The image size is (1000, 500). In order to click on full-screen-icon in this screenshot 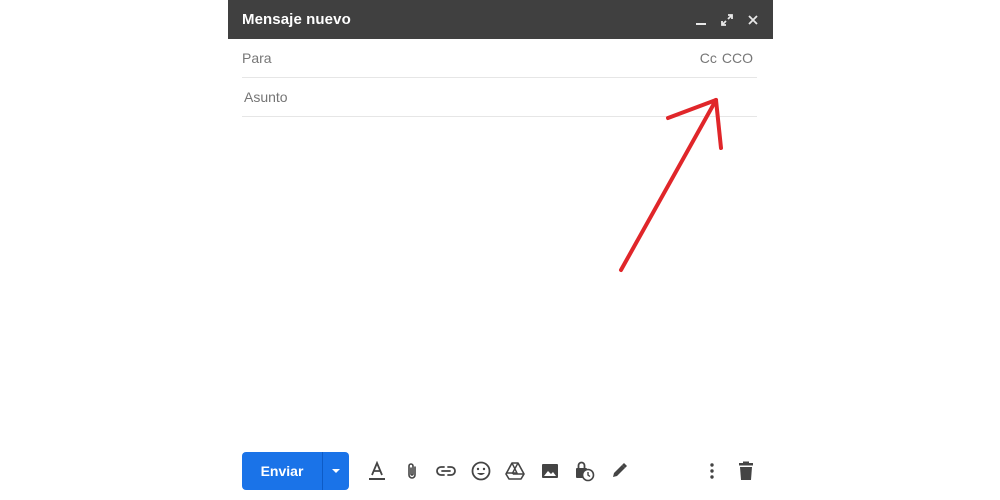, I will do `click(727, 20)`.